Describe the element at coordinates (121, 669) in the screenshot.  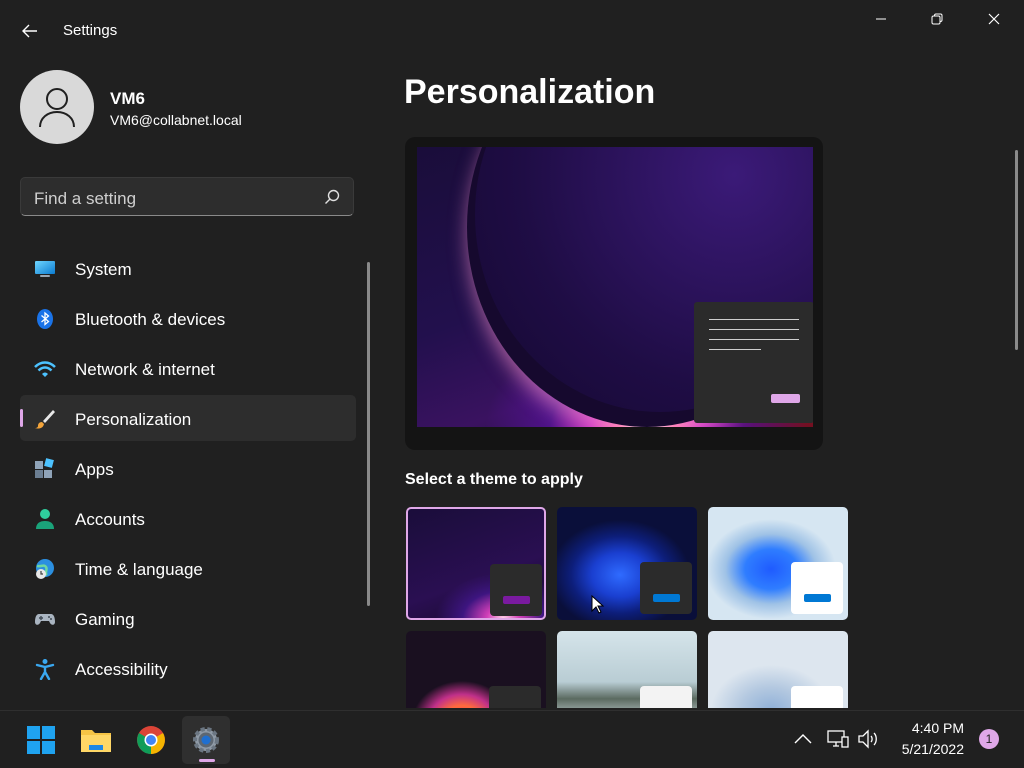
I see `sidebar-item-label: Accessibility` at that location.